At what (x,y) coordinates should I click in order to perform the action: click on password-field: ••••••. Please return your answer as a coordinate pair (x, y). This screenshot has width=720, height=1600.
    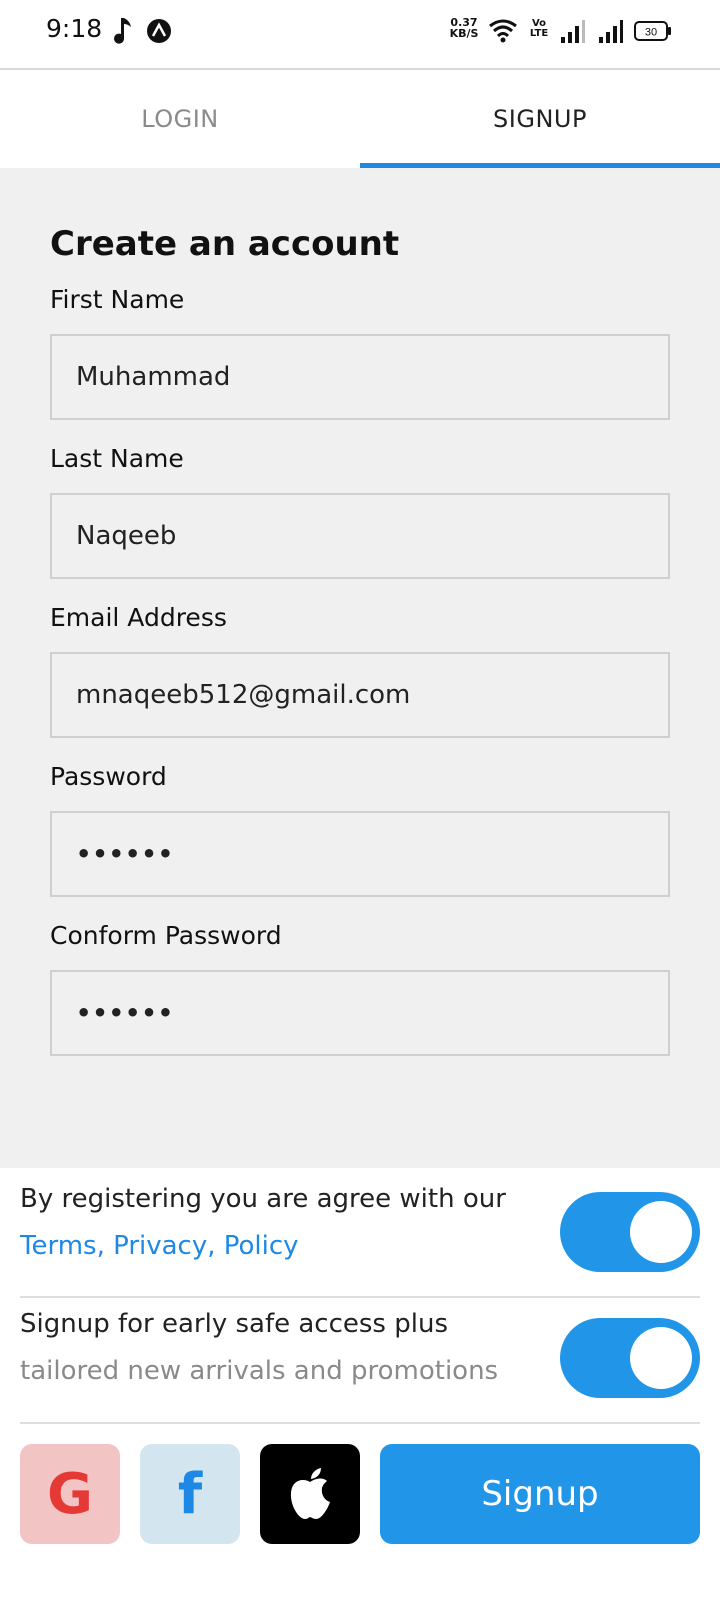
    Looking at the image, I should click on (360, 854).